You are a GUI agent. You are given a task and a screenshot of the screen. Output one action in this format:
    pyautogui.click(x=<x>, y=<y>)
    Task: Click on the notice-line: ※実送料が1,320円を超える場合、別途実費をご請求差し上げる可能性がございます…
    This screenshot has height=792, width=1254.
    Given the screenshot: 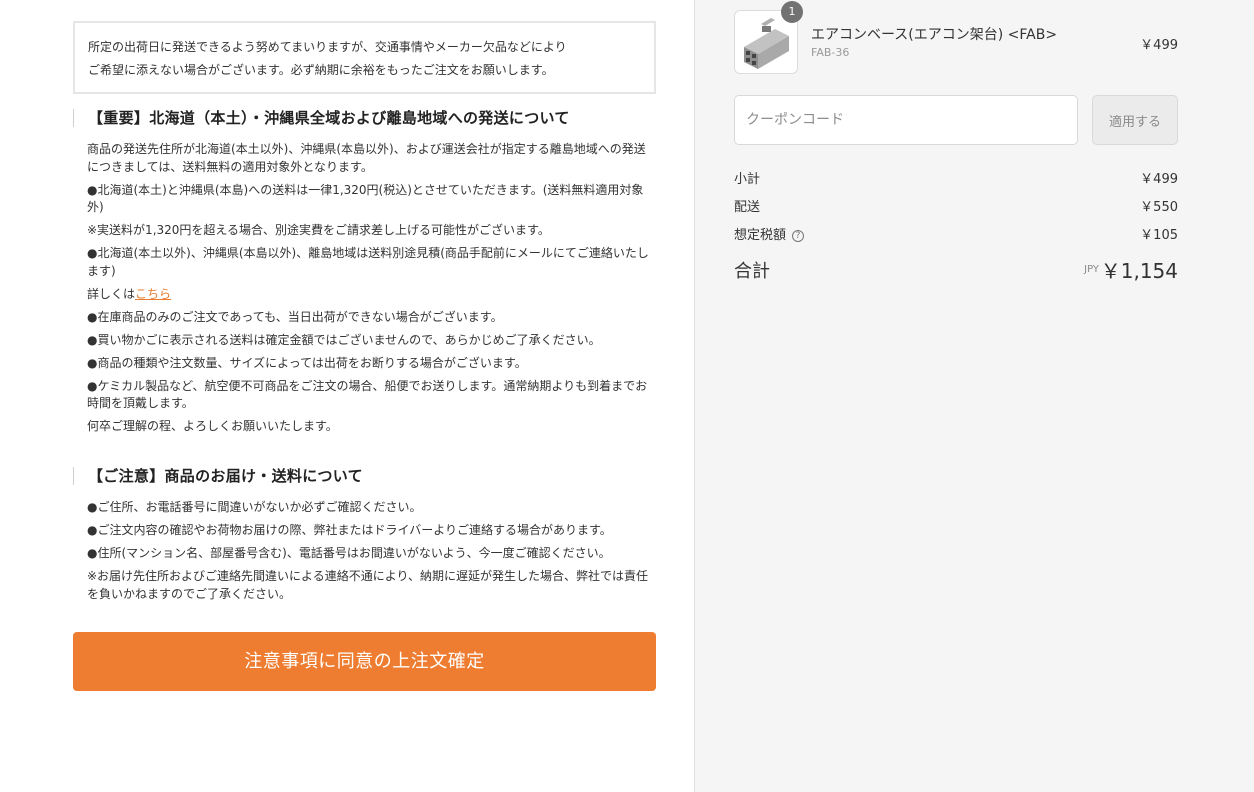 What is the action you would take?
    pyautogui.click(x=318, y=230)
    